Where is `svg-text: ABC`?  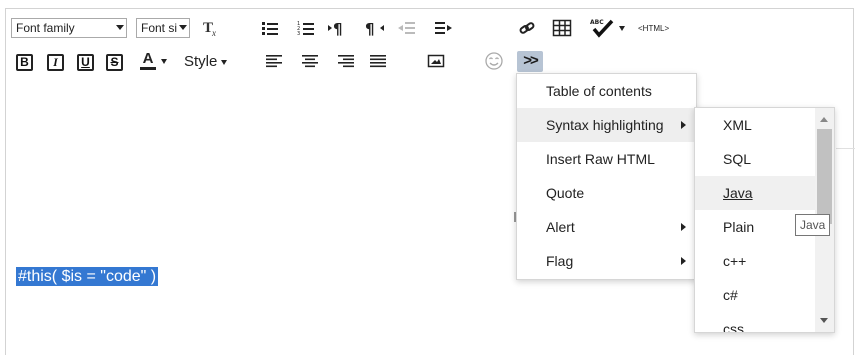
svg-text: ABC is located at coordinates (597, 22).